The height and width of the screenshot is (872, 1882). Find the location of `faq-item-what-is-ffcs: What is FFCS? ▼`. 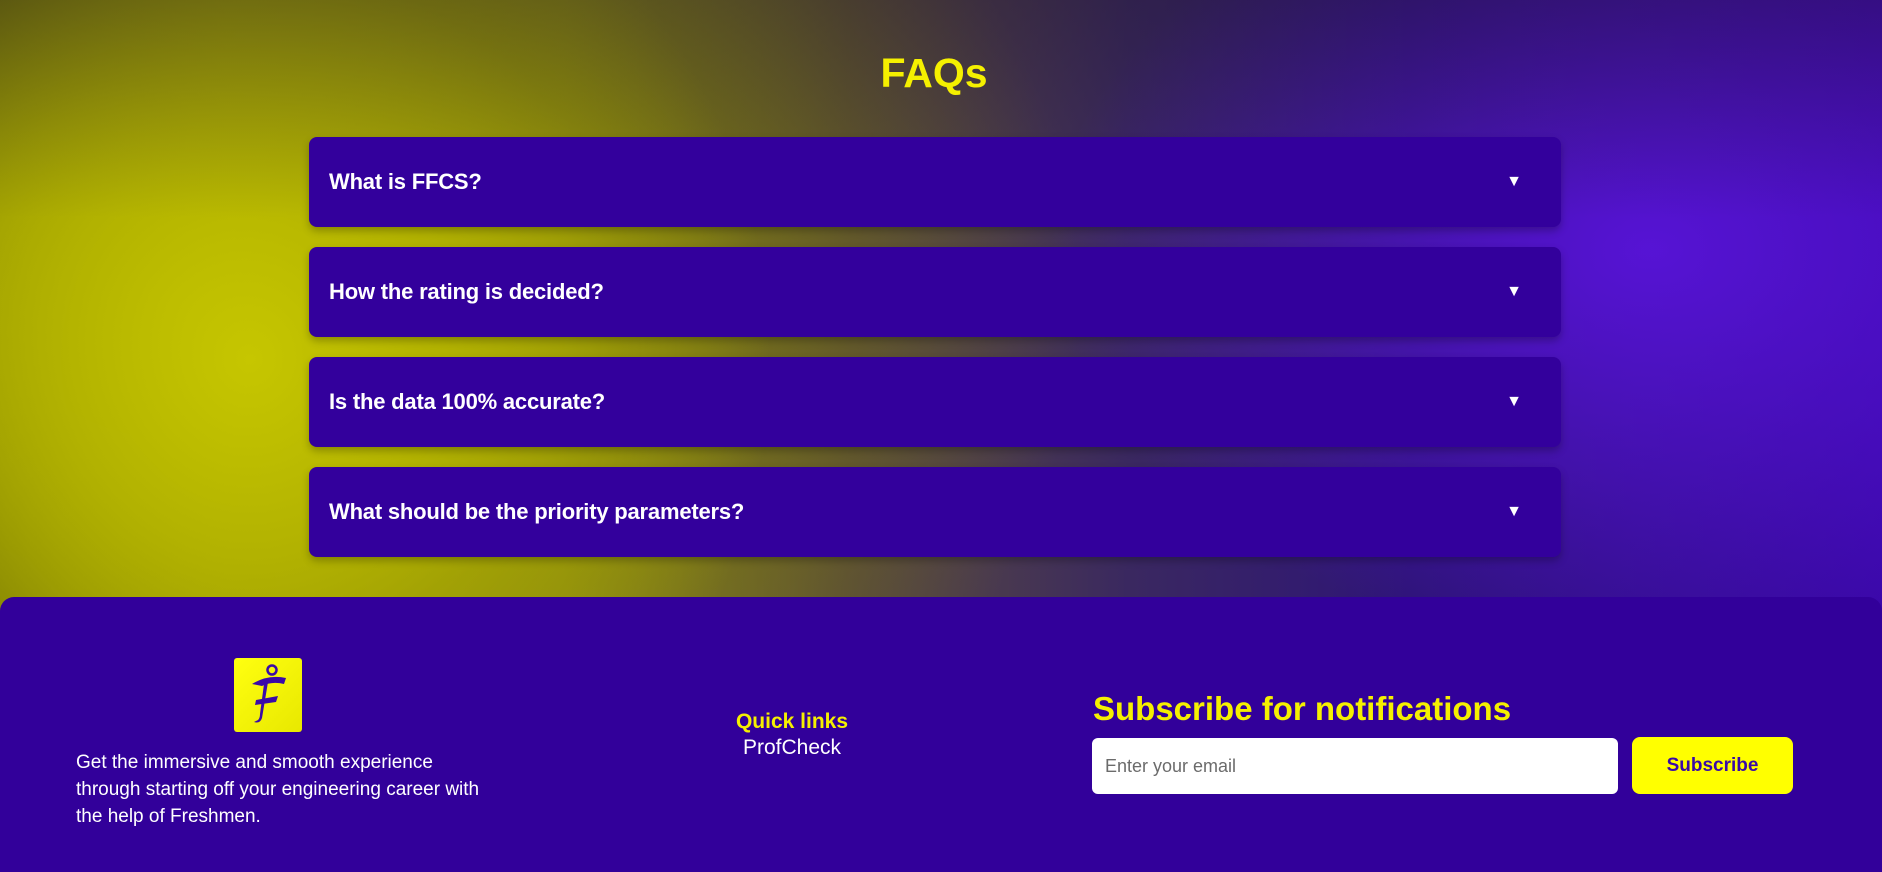

faq-item-what-is-ffcs: What is FFCS? ▼ is located at coordinates (935, 182).